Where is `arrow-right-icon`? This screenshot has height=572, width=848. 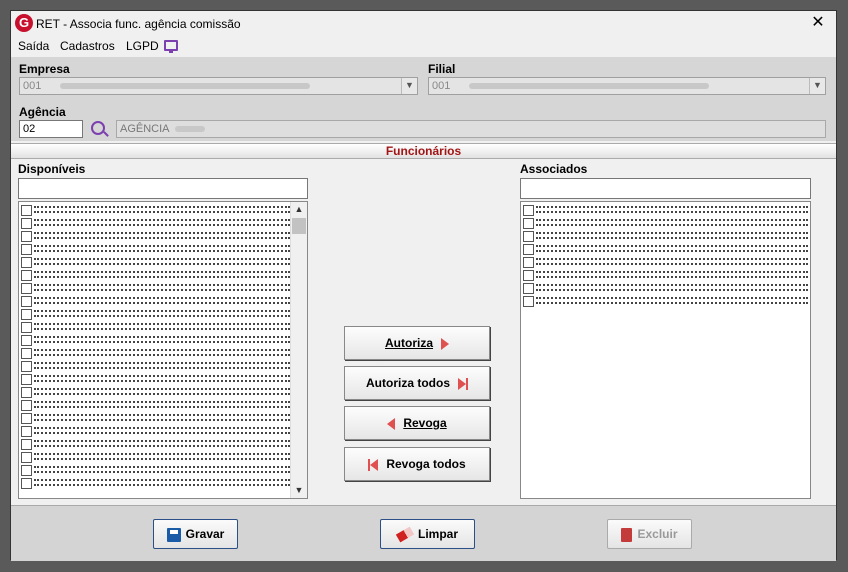
arrow-right-icon is located at coordinates (445, 343).